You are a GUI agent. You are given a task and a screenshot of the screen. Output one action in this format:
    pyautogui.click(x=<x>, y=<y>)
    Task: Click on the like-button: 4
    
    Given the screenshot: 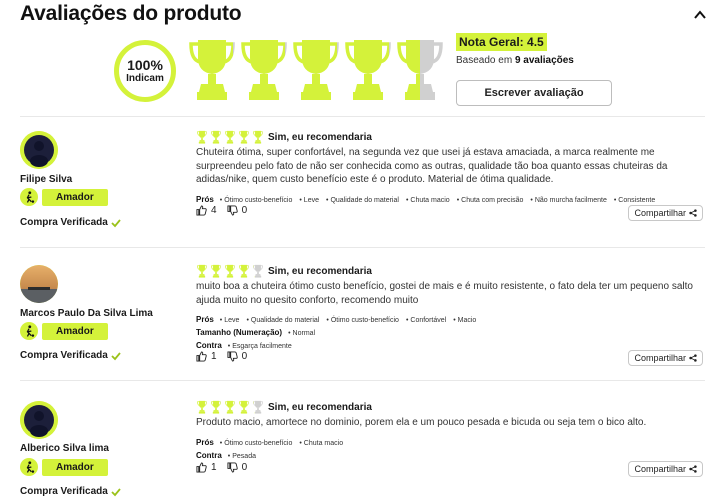 What is the action you would take?
    pyautogui.click(x=206, y=210)
    